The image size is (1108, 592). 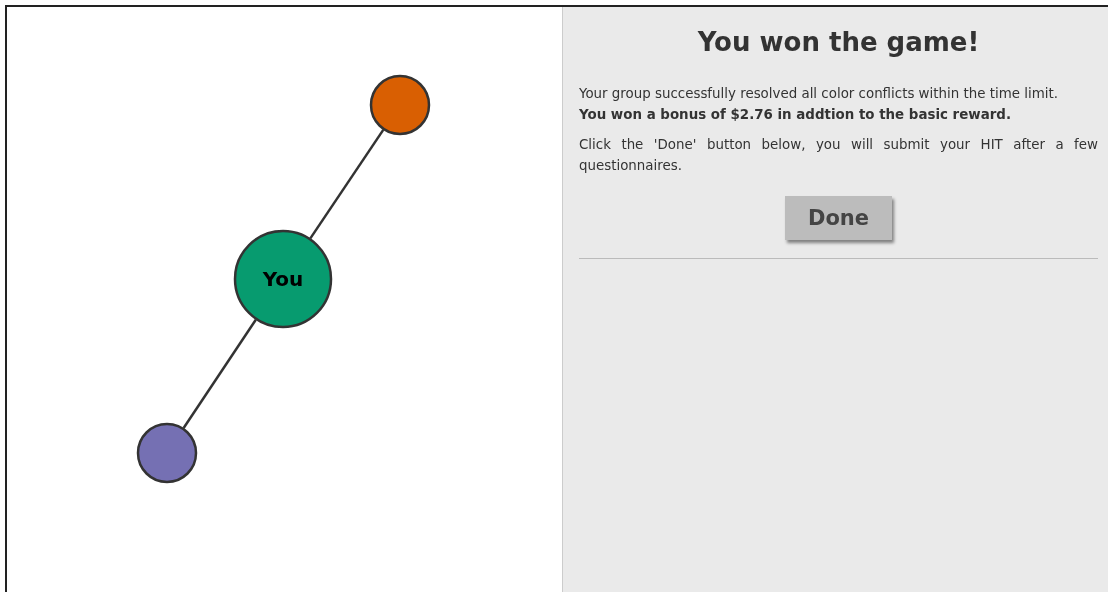 What do you see at coordinates (283, 279) in the screenshot?
I see `node-label: You` at bounding box center [283, 279].